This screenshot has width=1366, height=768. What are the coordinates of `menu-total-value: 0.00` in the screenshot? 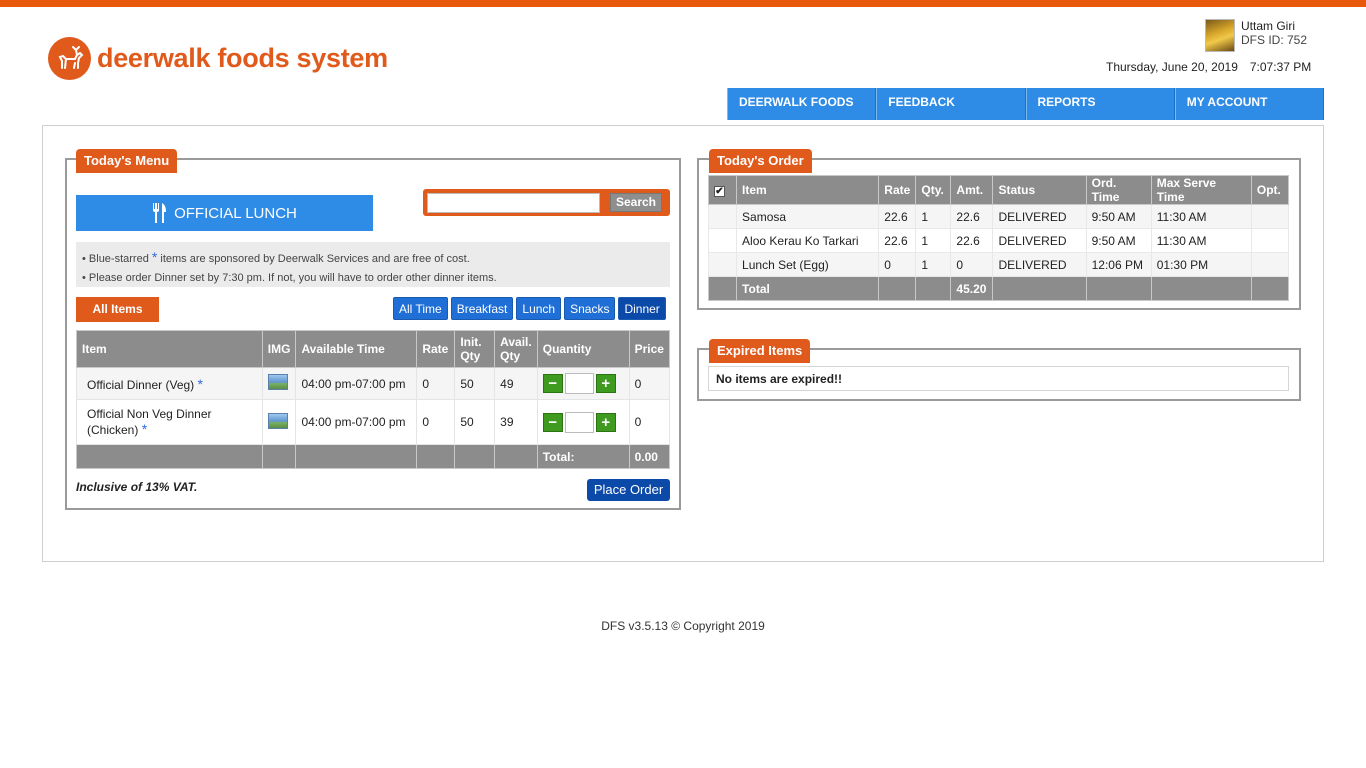 It's located at (649, 456).